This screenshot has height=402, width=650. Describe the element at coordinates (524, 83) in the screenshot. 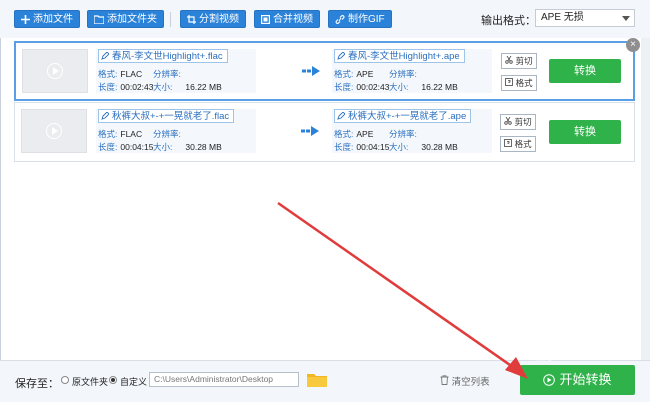

I see `format-label: 格式` at that location.